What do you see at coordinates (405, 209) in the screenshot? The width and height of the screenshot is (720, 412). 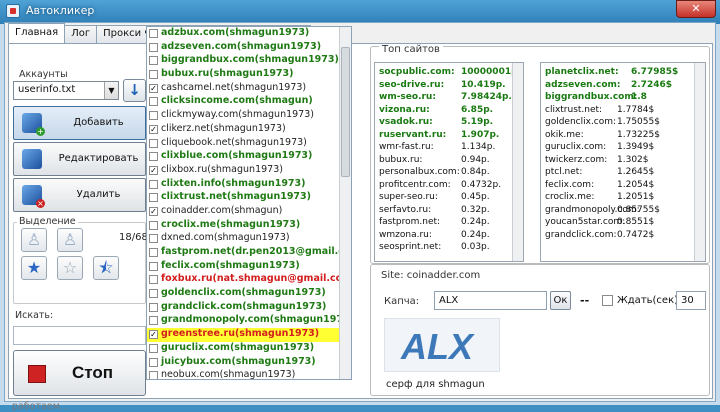 I see `top-site-name: serfavto.ru:` at bounding box center [405, 209].